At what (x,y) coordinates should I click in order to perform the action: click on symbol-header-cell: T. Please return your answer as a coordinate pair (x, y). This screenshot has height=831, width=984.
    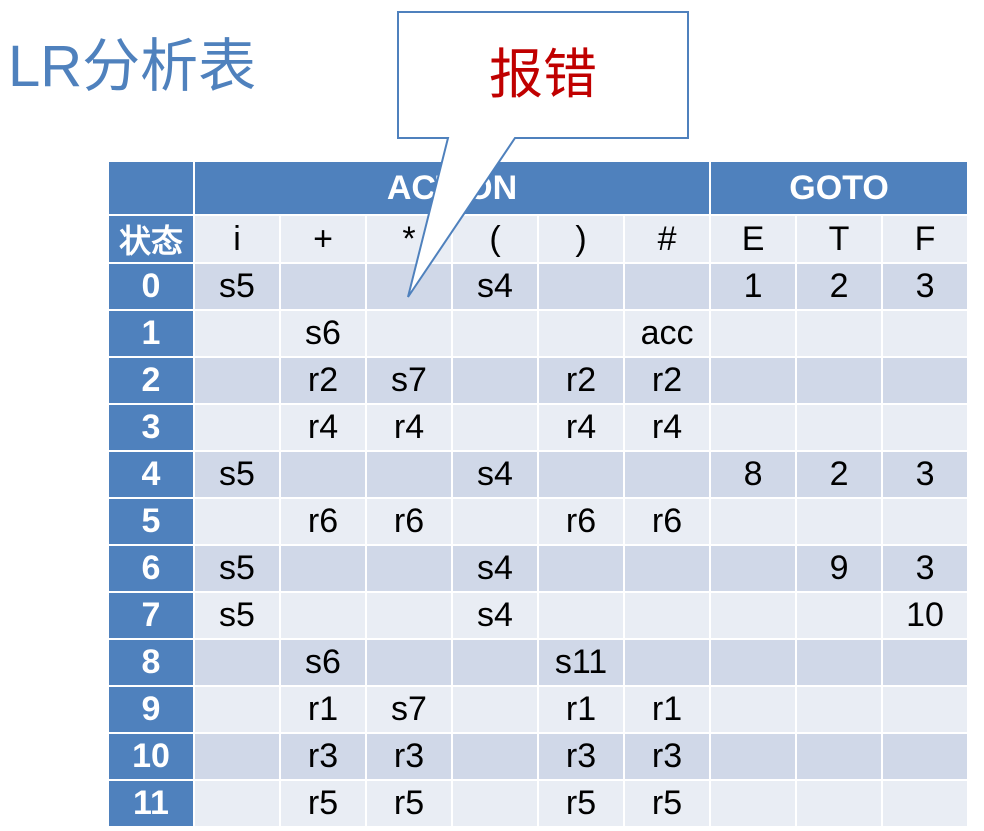
    Looking at the image, I should click on (840, 239).